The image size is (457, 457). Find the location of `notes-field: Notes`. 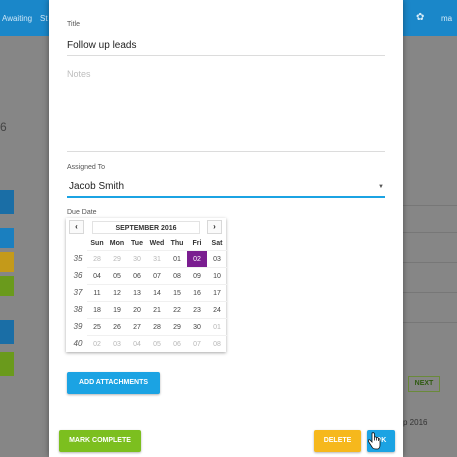

notes-field: Notes is located at coordinates (79, 74).